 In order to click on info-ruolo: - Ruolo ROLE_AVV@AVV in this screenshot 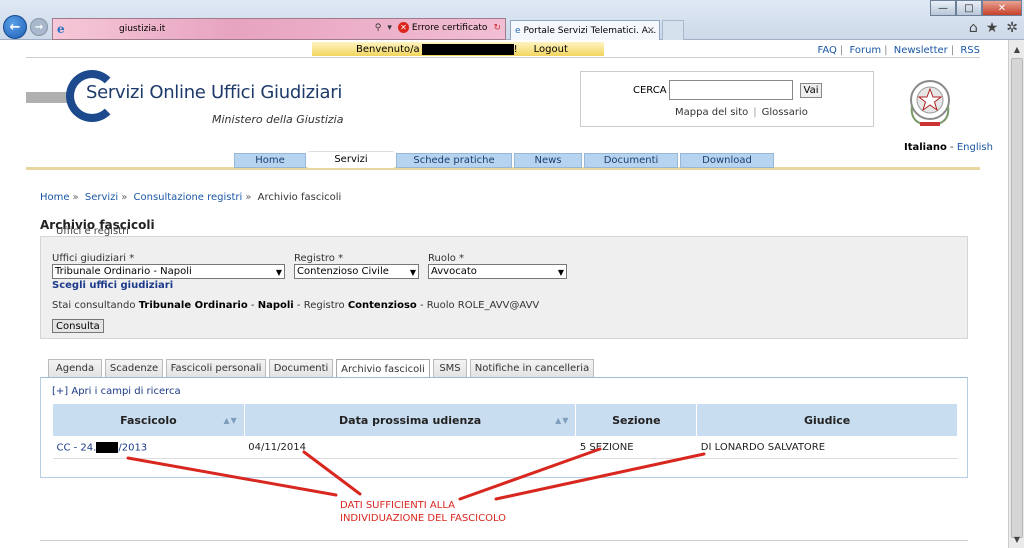, I will do `click(479, 305)`.